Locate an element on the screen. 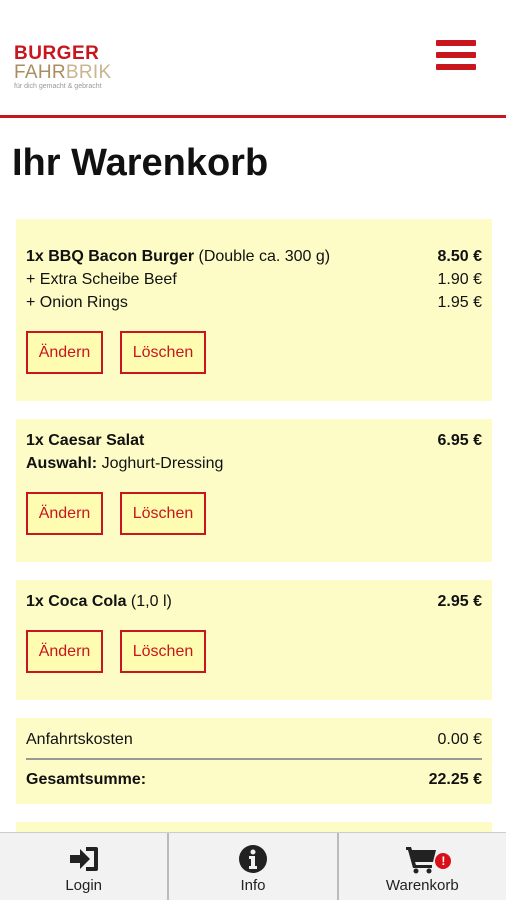  item-detail: (Double ca. 300 g) is located at coordinates (262, 256).